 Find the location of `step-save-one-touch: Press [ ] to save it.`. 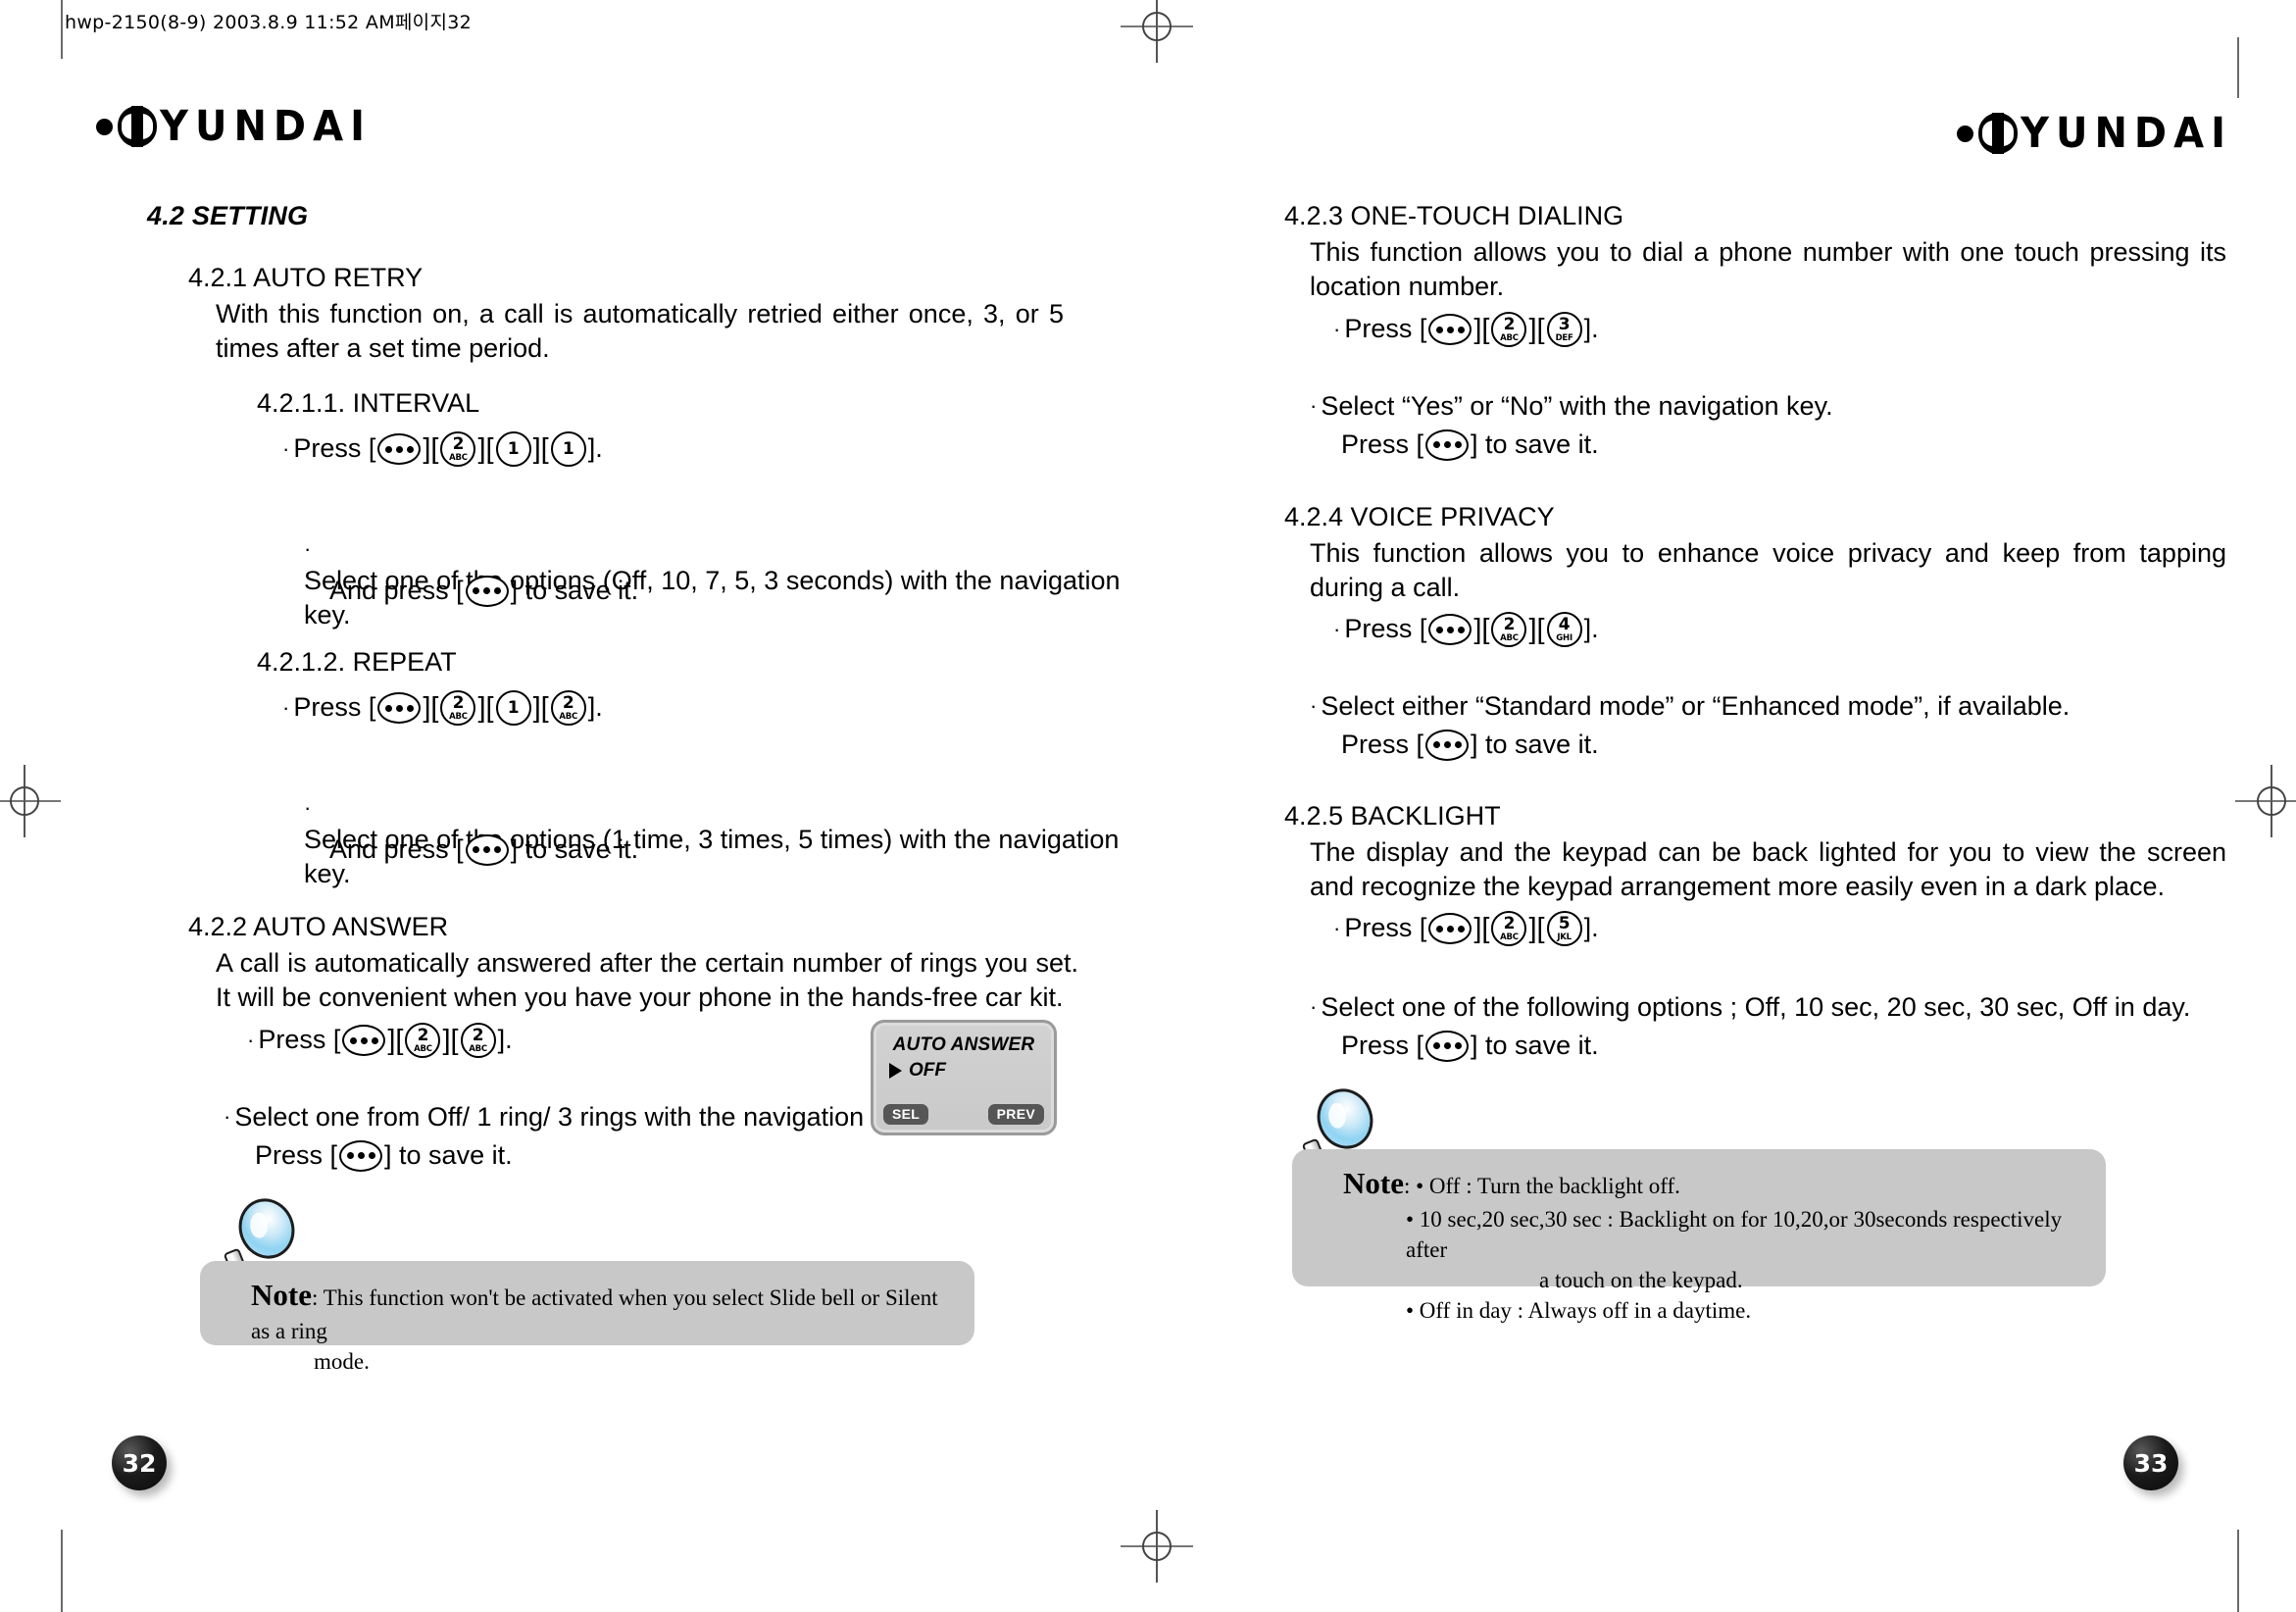

step-save-one-touch: Press [ ] to save it. is located at coordinates (1470, 445).